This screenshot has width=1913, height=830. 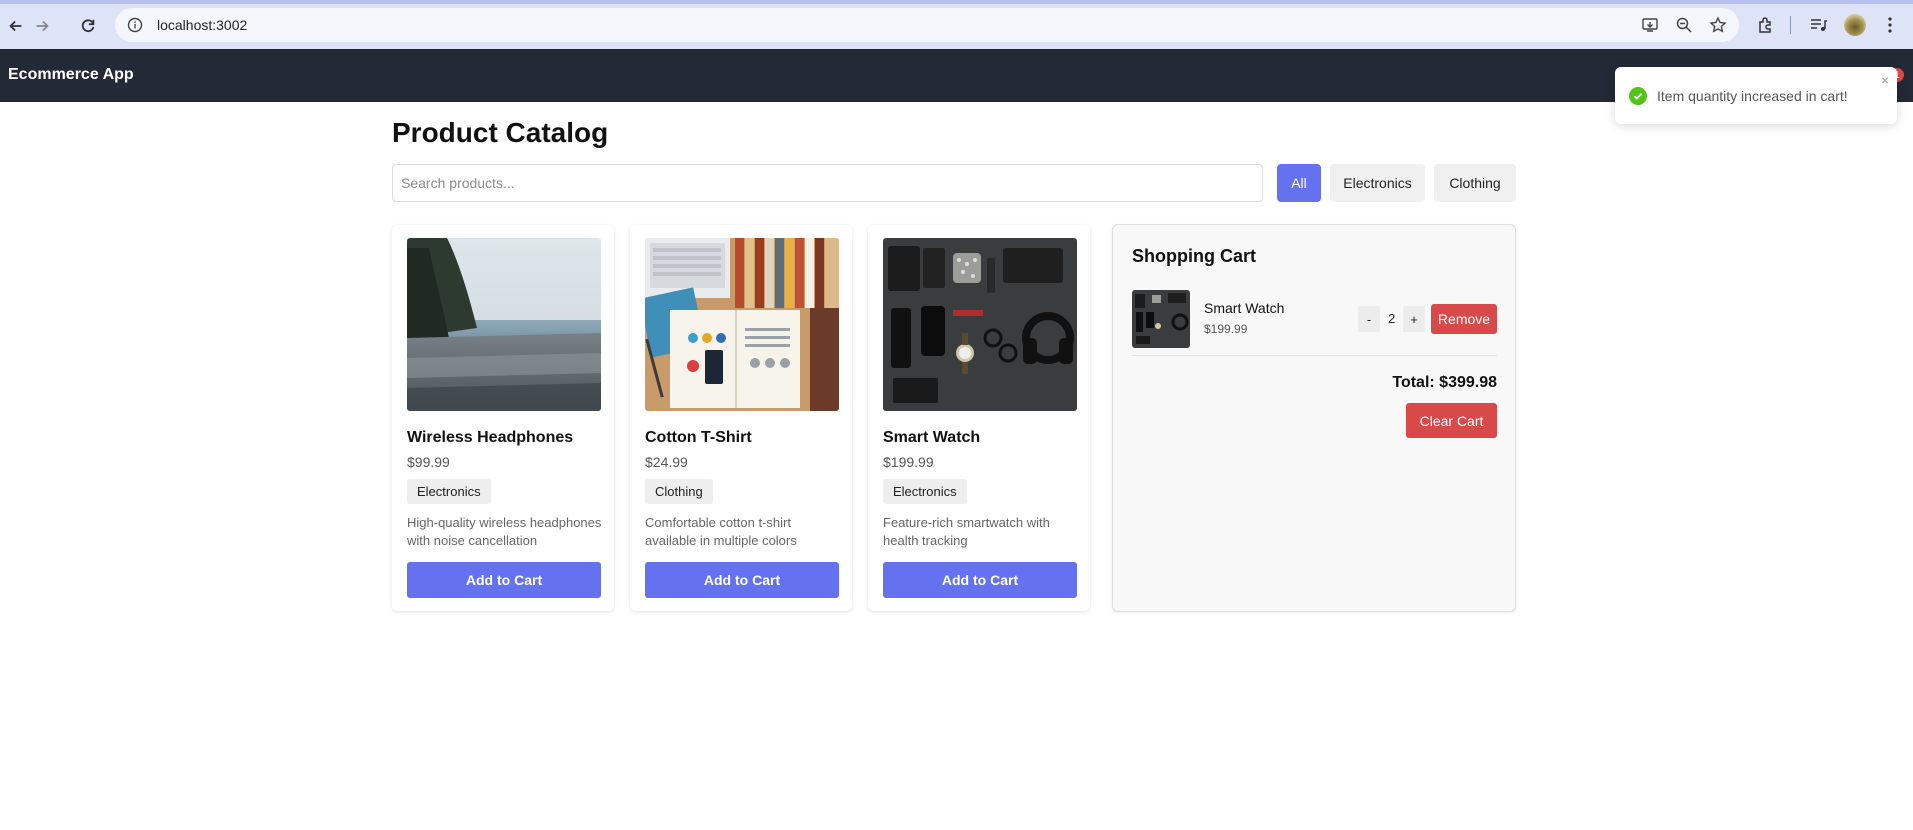 What do you see at coordinates (1464, 319) in the screenshot?
I see `remove-item-button: Remove` at bounding box center [1464, 319].